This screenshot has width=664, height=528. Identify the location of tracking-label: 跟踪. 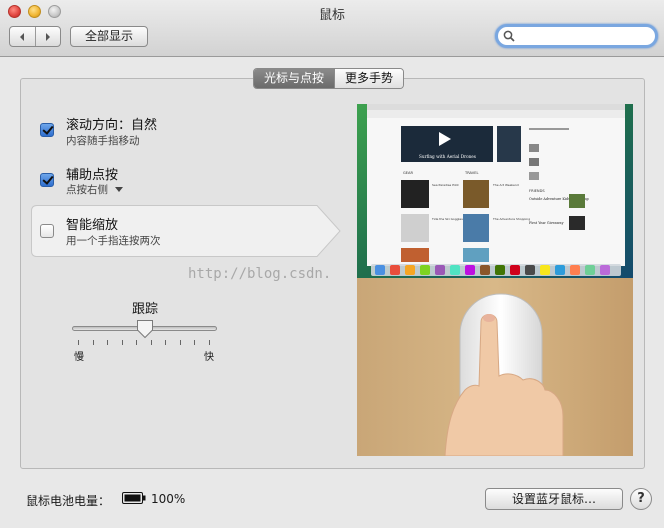
(145, 309).